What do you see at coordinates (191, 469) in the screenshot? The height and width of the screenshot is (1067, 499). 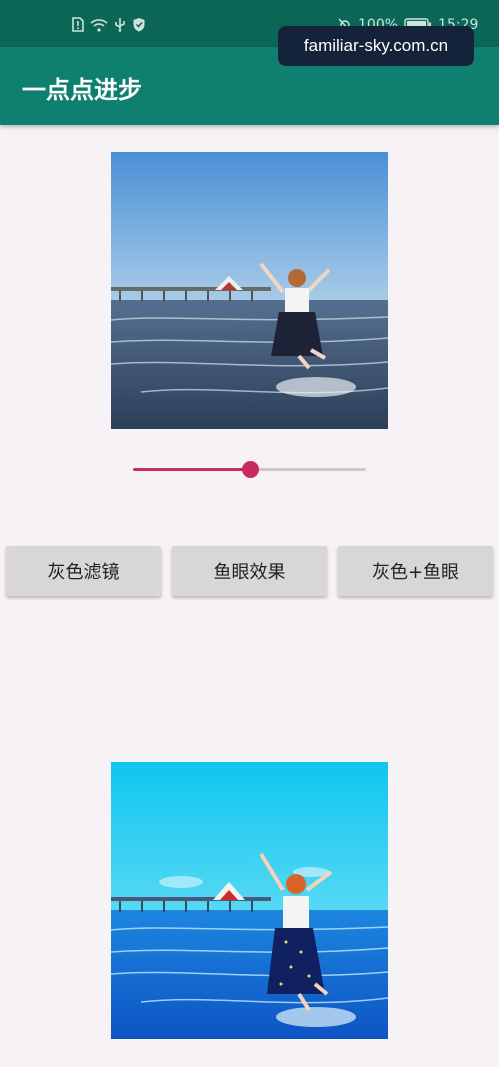 I see `slider-fill` at bounding box center [191, 469].